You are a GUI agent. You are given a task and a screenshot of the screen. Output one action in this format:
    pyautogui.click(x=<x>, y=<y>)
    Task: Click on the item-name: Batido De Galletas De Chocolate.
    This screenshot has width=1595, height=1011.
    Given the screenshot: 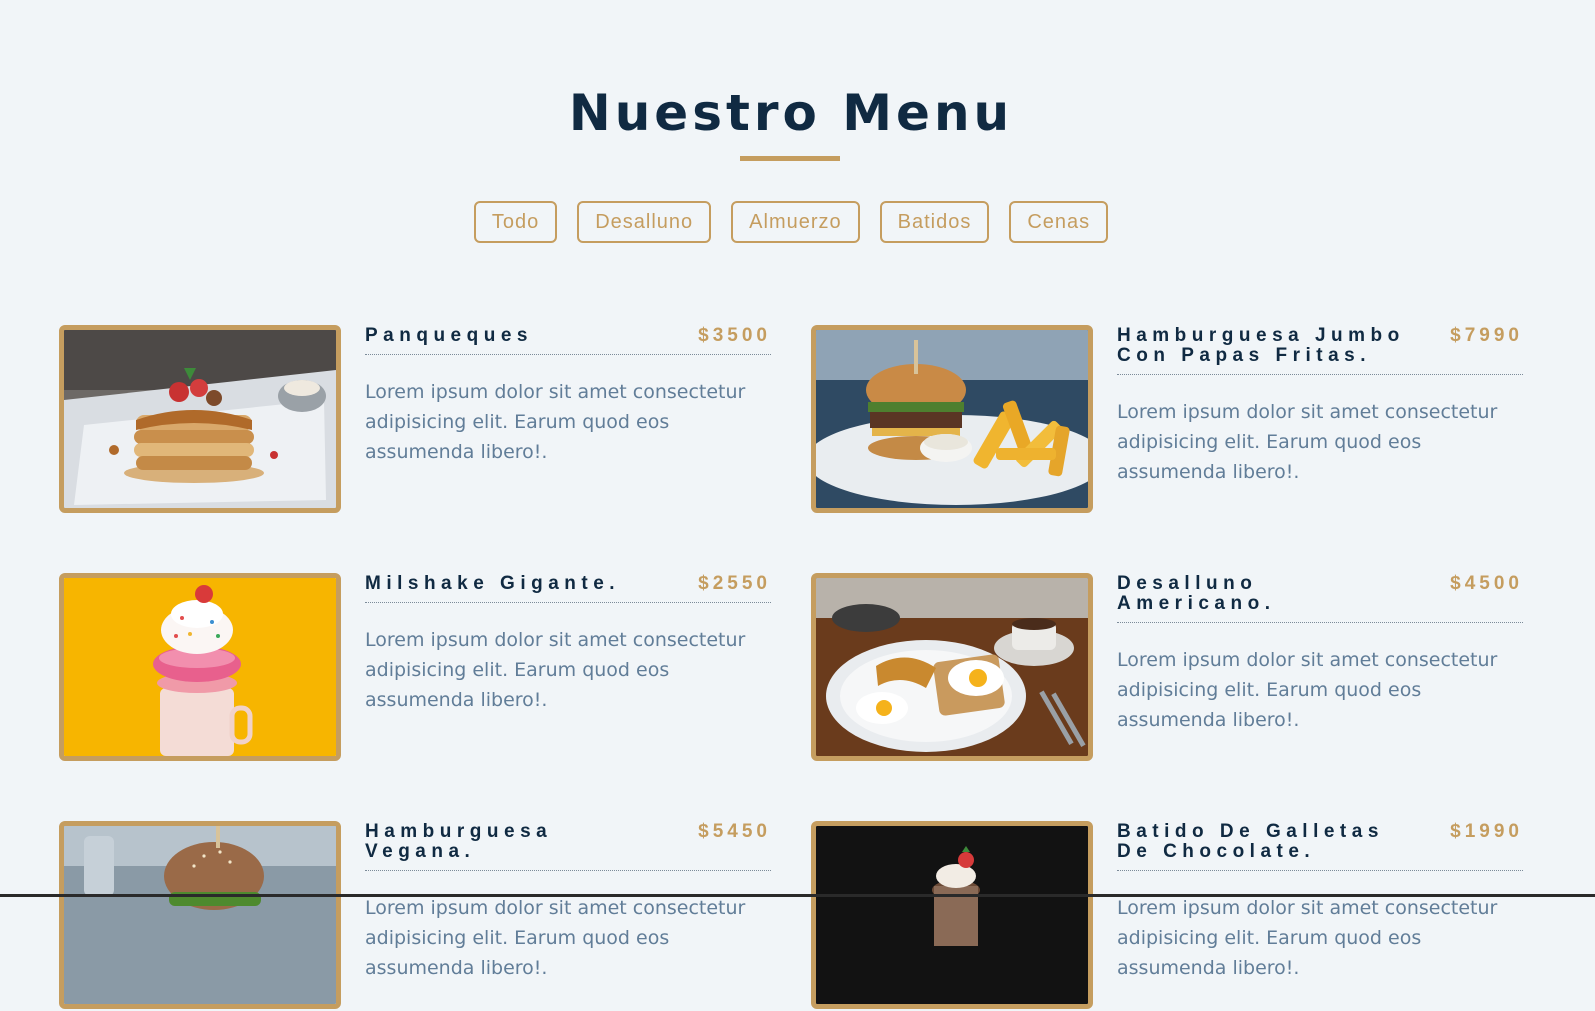 What is the action you would take?
    pyautogui.click(x=1250, y=841)
    